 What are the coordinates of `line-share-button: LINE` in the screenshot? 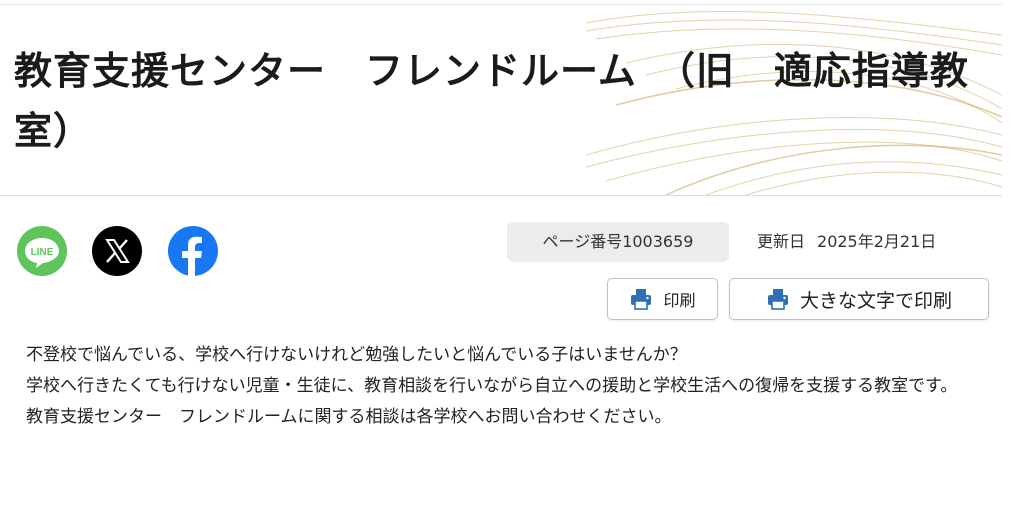 It's located at (42, 251).